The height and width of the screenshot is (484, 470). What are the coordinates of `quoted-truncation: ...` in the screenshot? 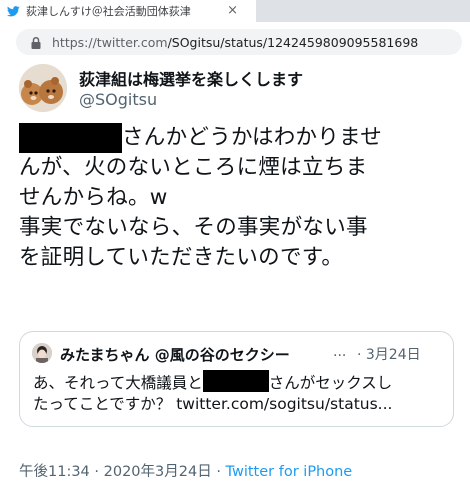 It's located at (340, 352).